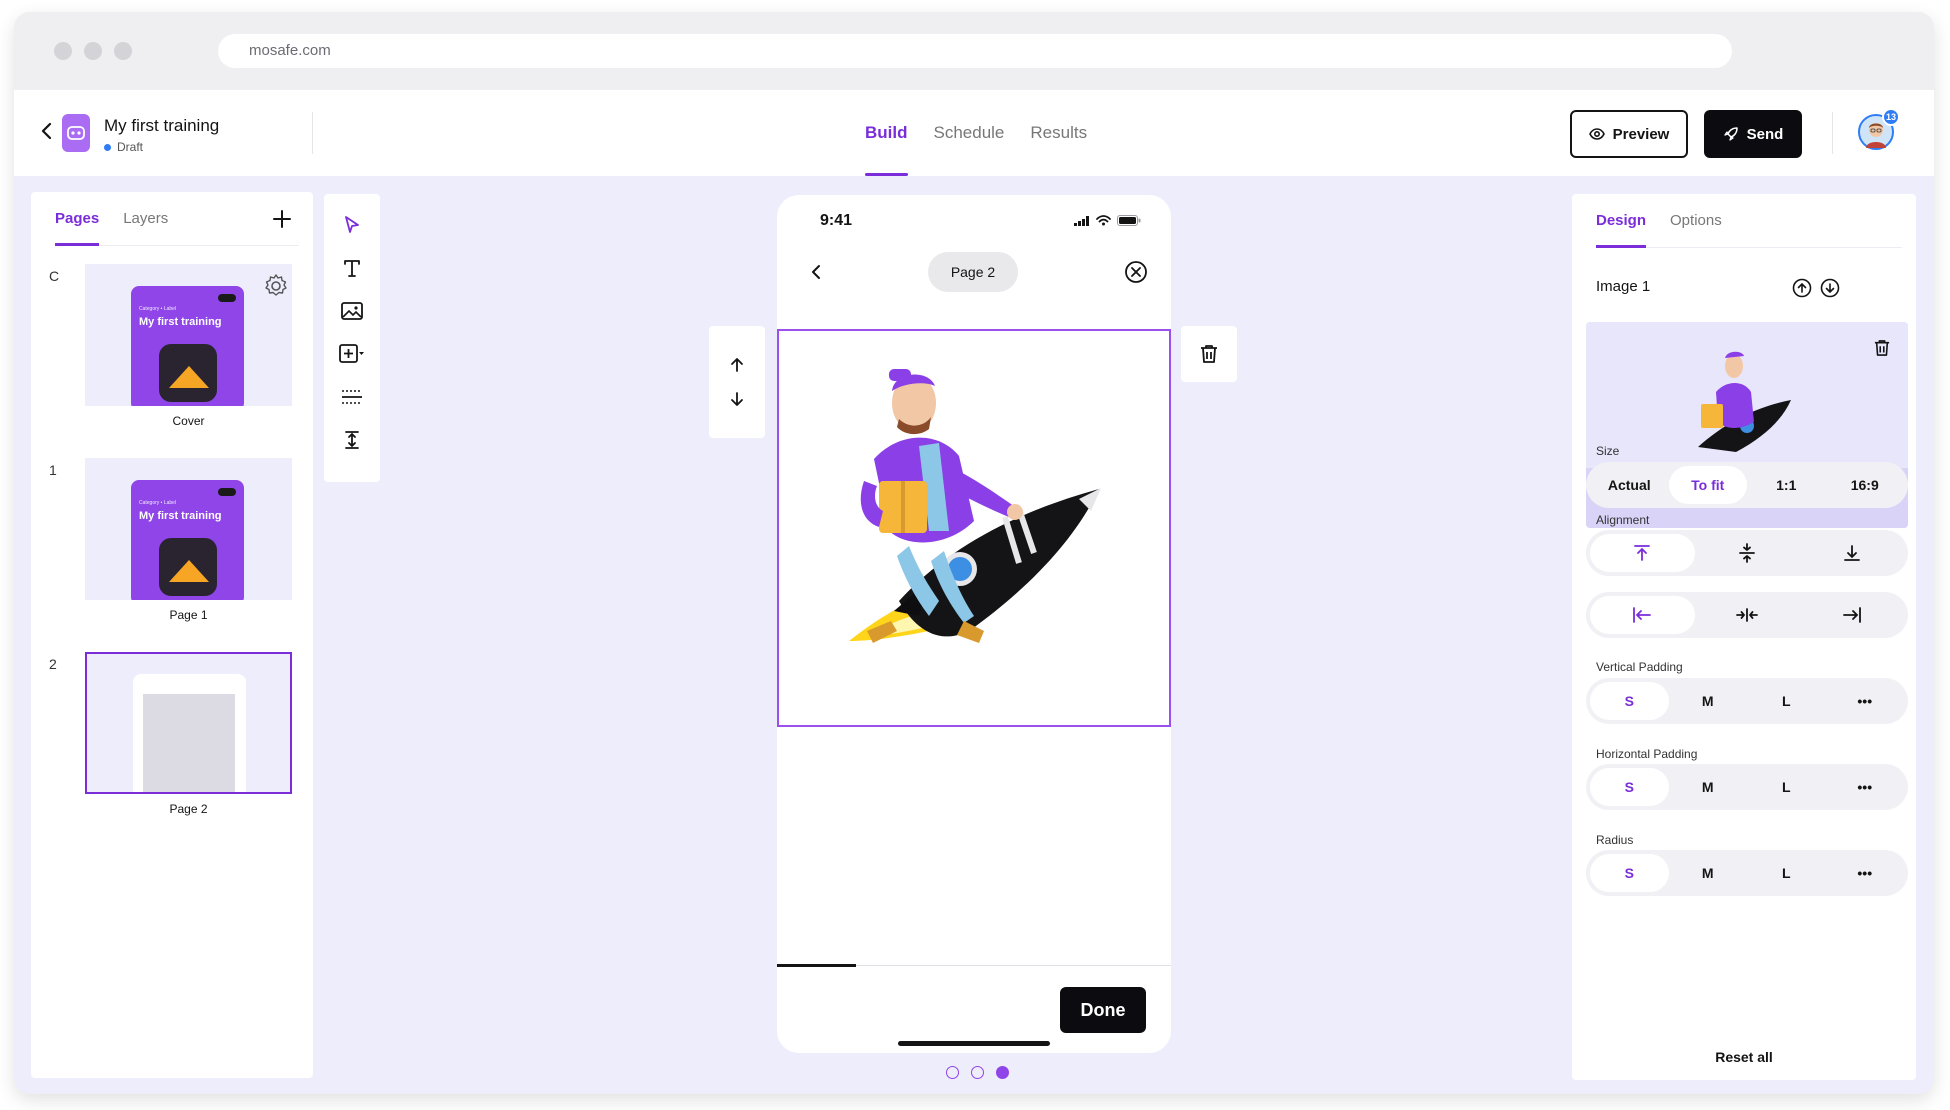 This screenshot has width=1950, height=1110. I want to click on phone-progress-fill, so click(816, 965).